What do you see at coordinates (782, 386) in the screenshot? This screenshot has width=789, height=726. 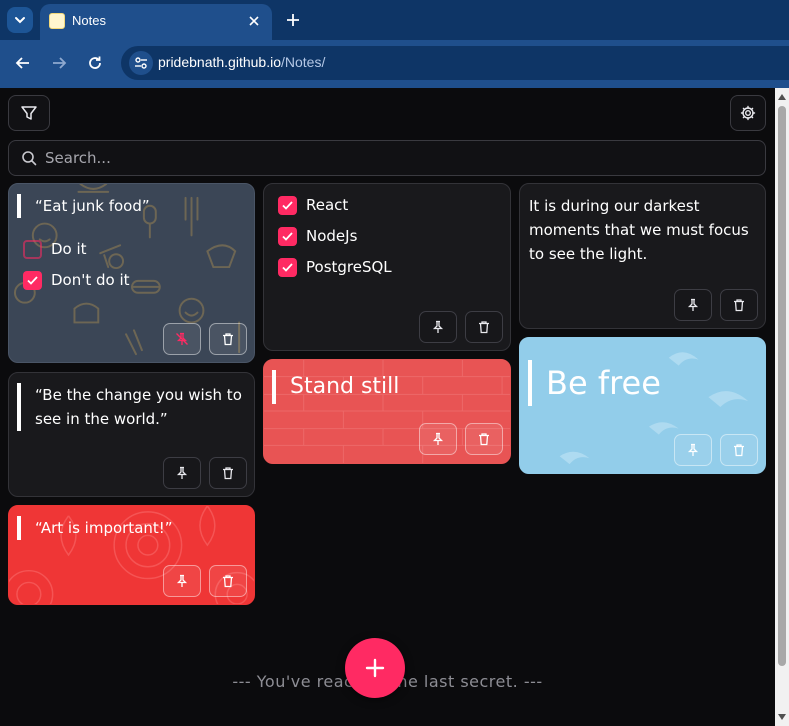 I see `scrollbar-thumb` at bounding box center [782, 386].